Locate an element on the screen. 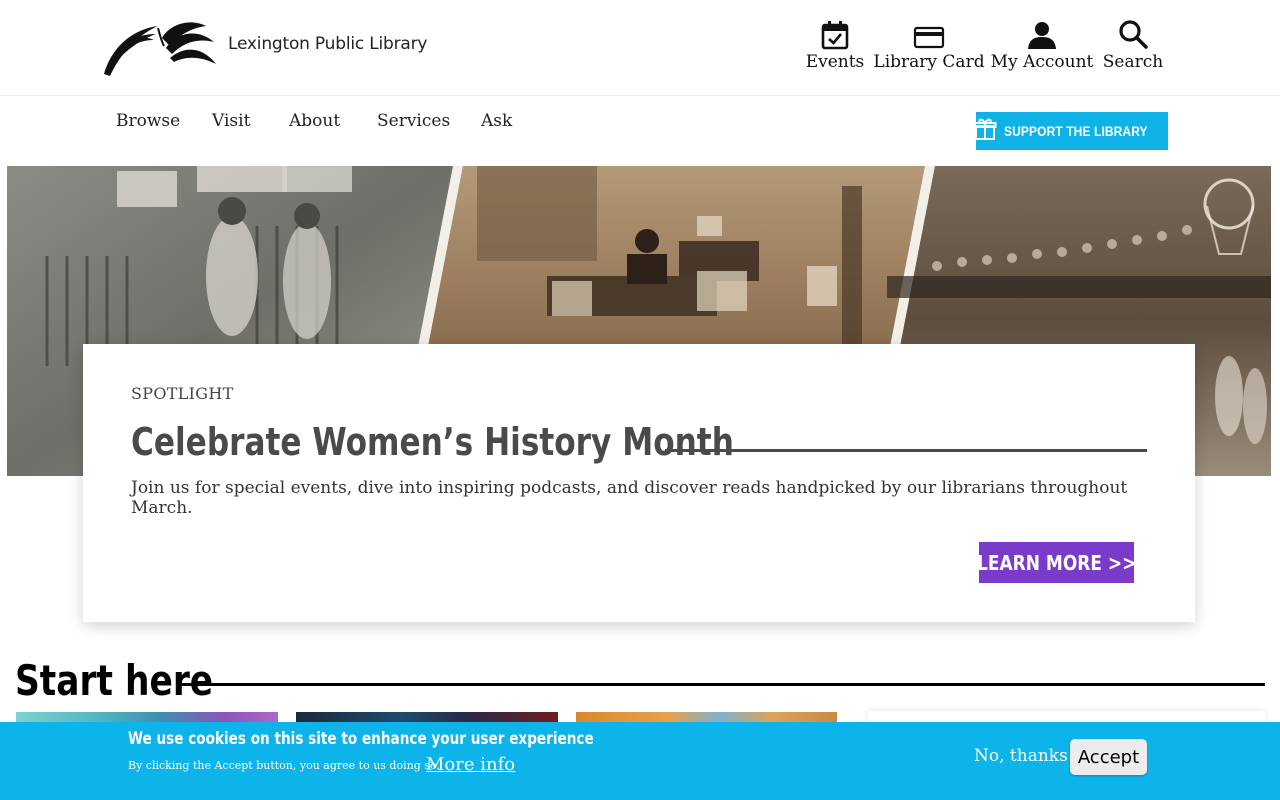 Image resolution: width=1280 pixels, height=800 pixels. start-here-heading: Start here is located at coordinates (114, 680).